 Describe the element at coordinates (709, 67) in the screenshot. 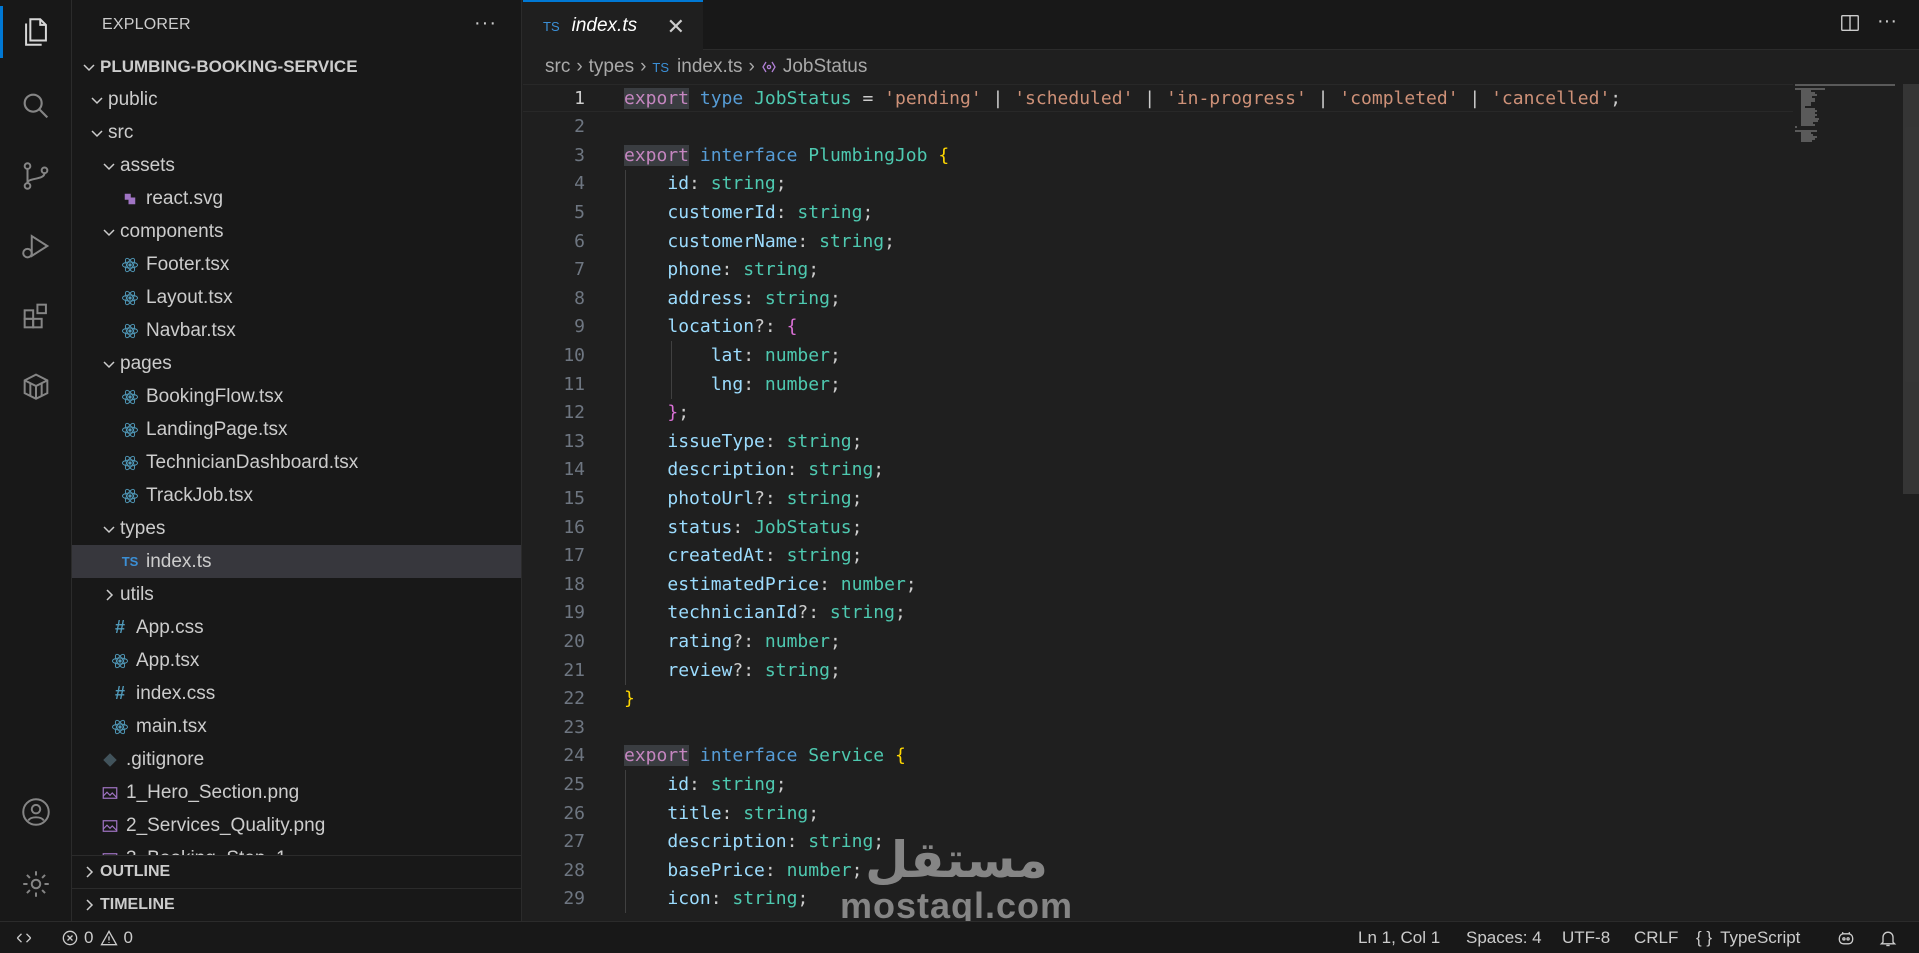

I see `breadcrumb-file: index.ts` at that location.